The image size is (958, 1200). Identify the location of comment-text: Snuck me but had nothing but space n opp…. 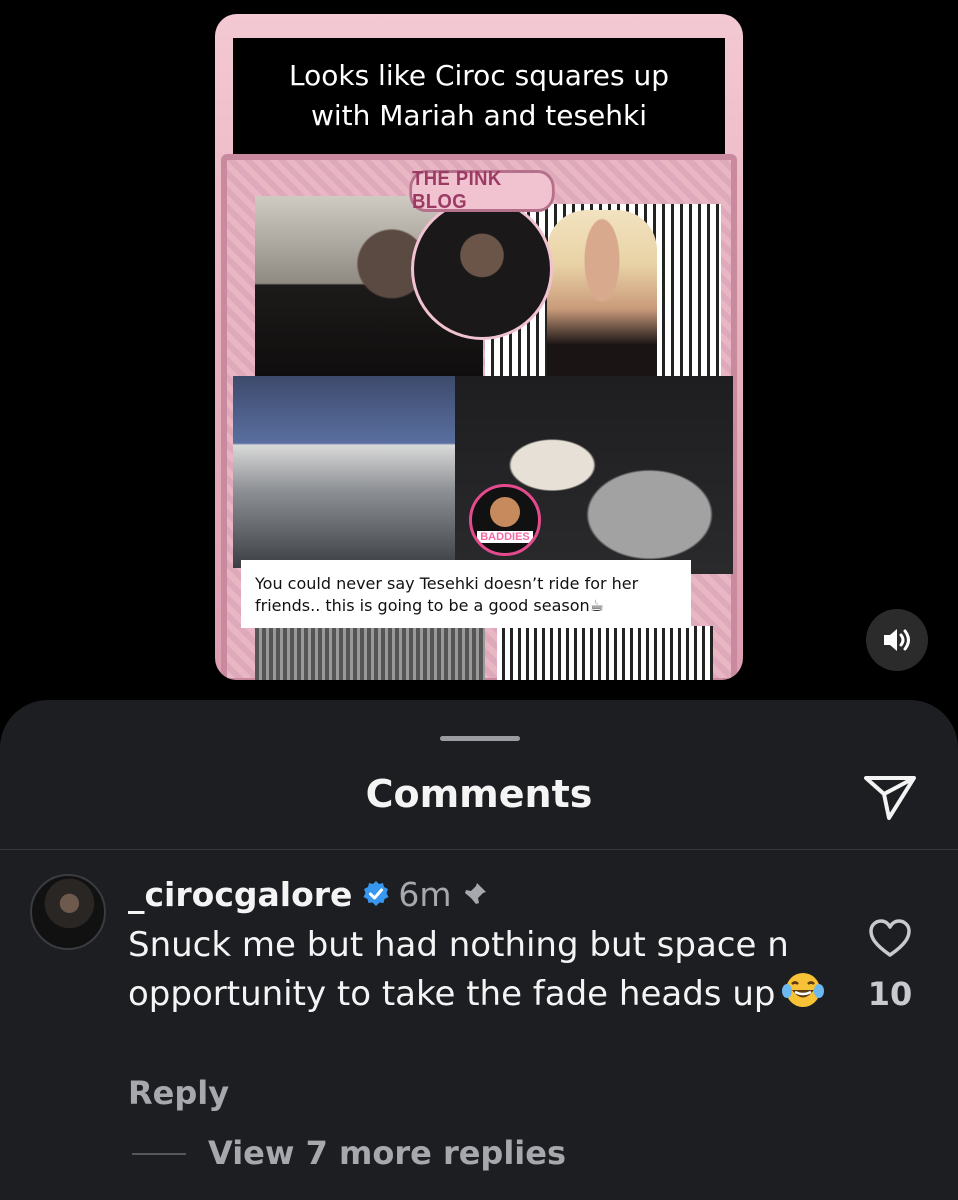
(478, 972).